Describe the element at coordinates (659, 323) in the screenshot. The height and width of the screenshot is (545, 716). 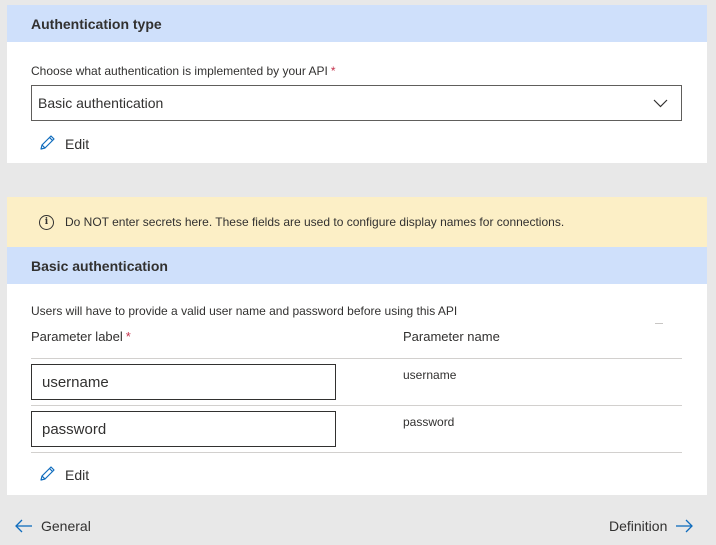
I see `column-resize-handle` at that location.